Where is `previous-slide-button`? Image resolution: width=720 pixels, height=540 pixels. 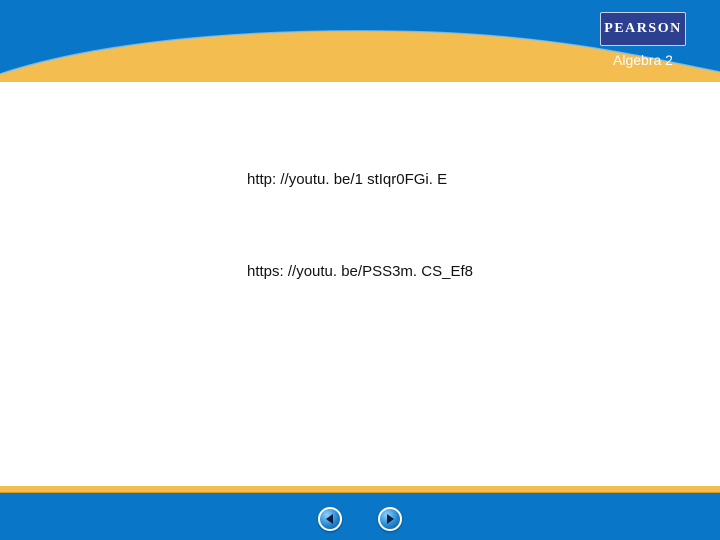 previous-slide-button is located at coordinates (330, 519).